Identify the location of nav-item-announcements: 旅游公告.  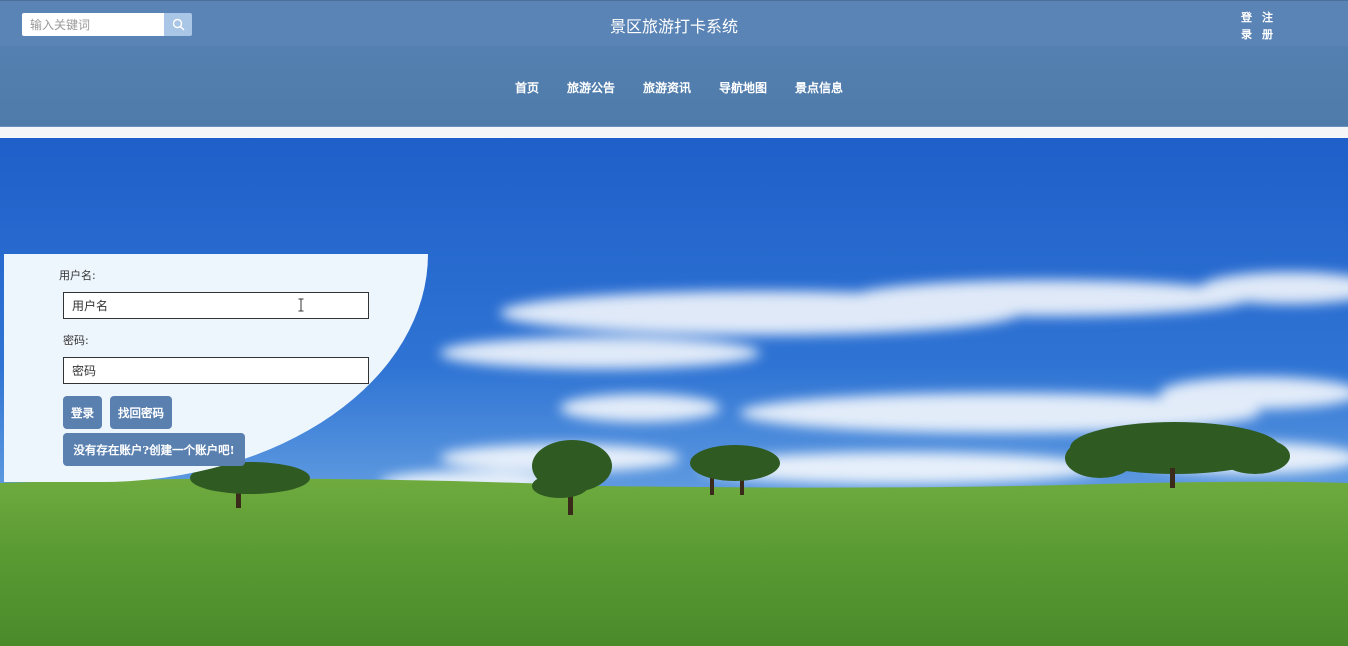
(591, 87).